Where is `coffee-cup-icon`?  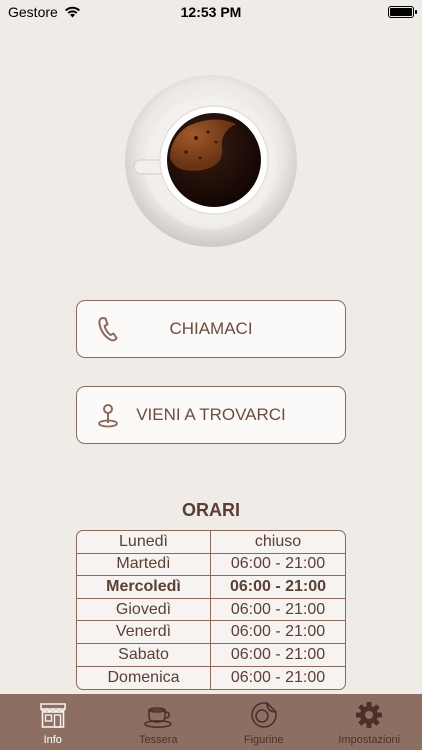 coffee-cup-icon is located at coordinates (158, 717).